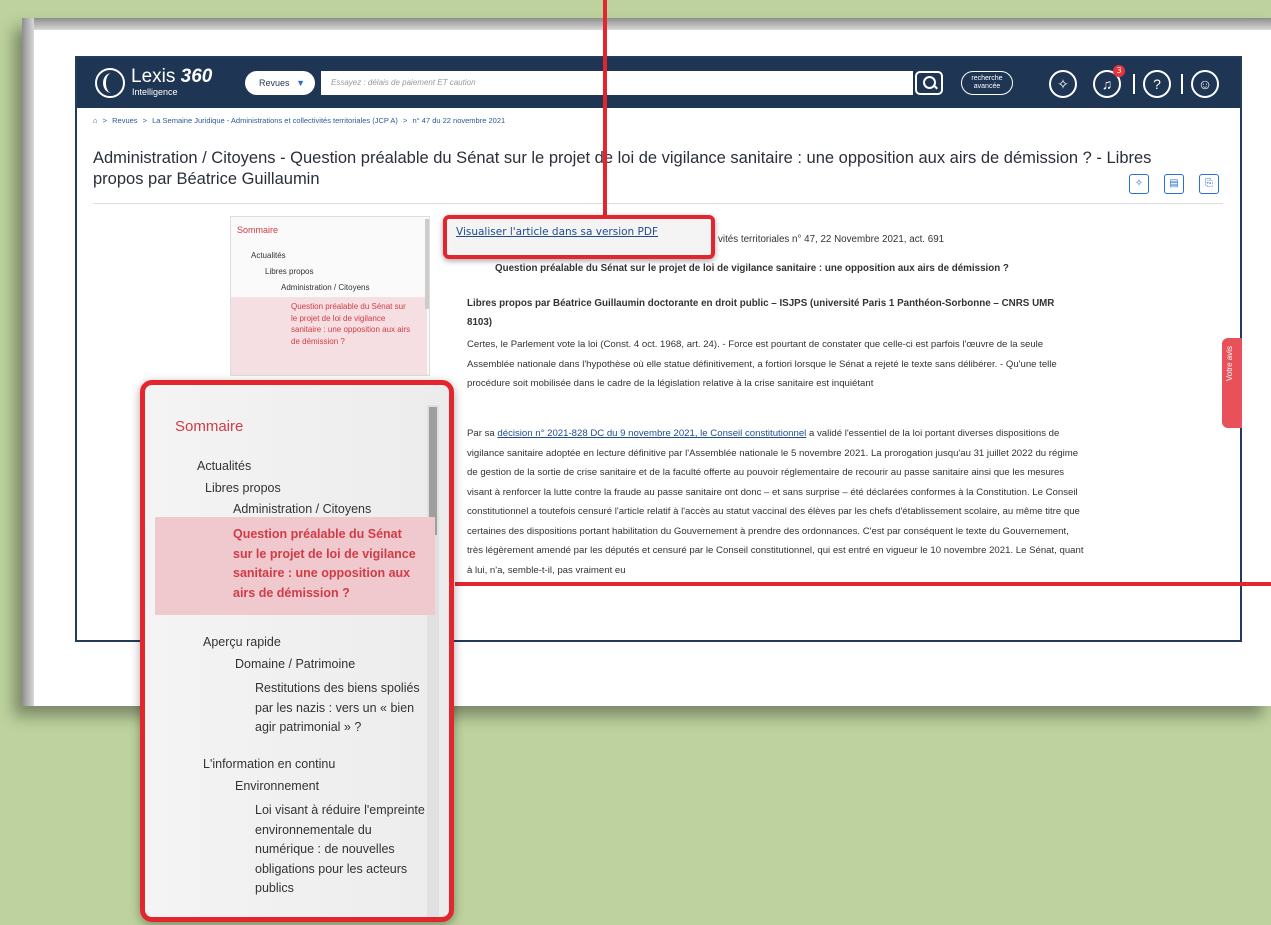 Image resolution: width=1271 pixels, height=925 pixels. I want to click on notification-count-badge: 3, so click(1119, 71).